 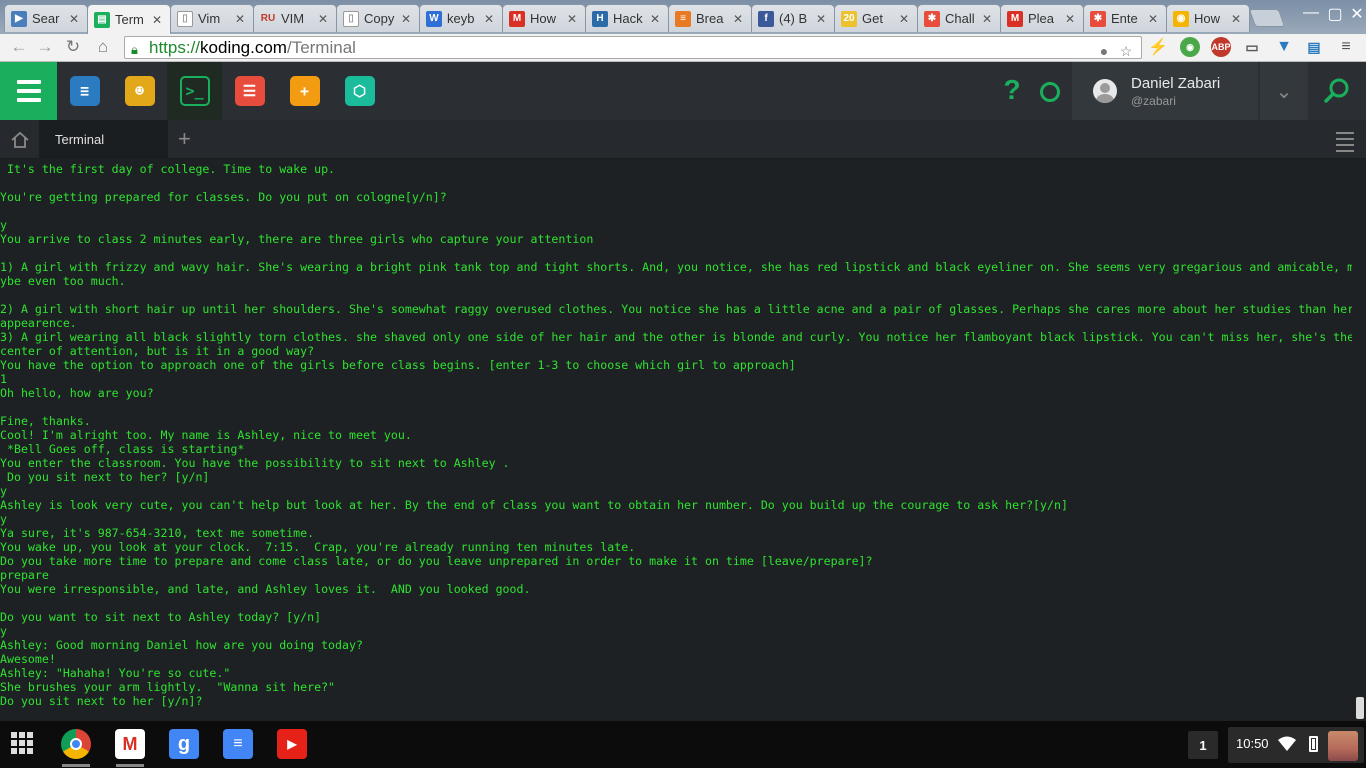 What do you see at coordinates (19, 47) in the screenshot?
I see `back-arrow-icon: ←` at bounding box center [19, 47].